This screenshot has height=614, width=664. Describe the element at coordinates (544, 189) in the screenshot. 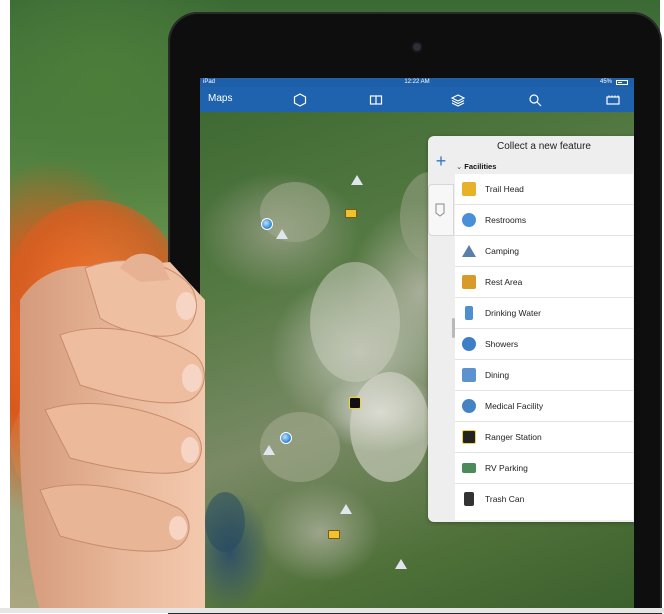

I see `feature-item-trail-head: Trail Head` at that location.